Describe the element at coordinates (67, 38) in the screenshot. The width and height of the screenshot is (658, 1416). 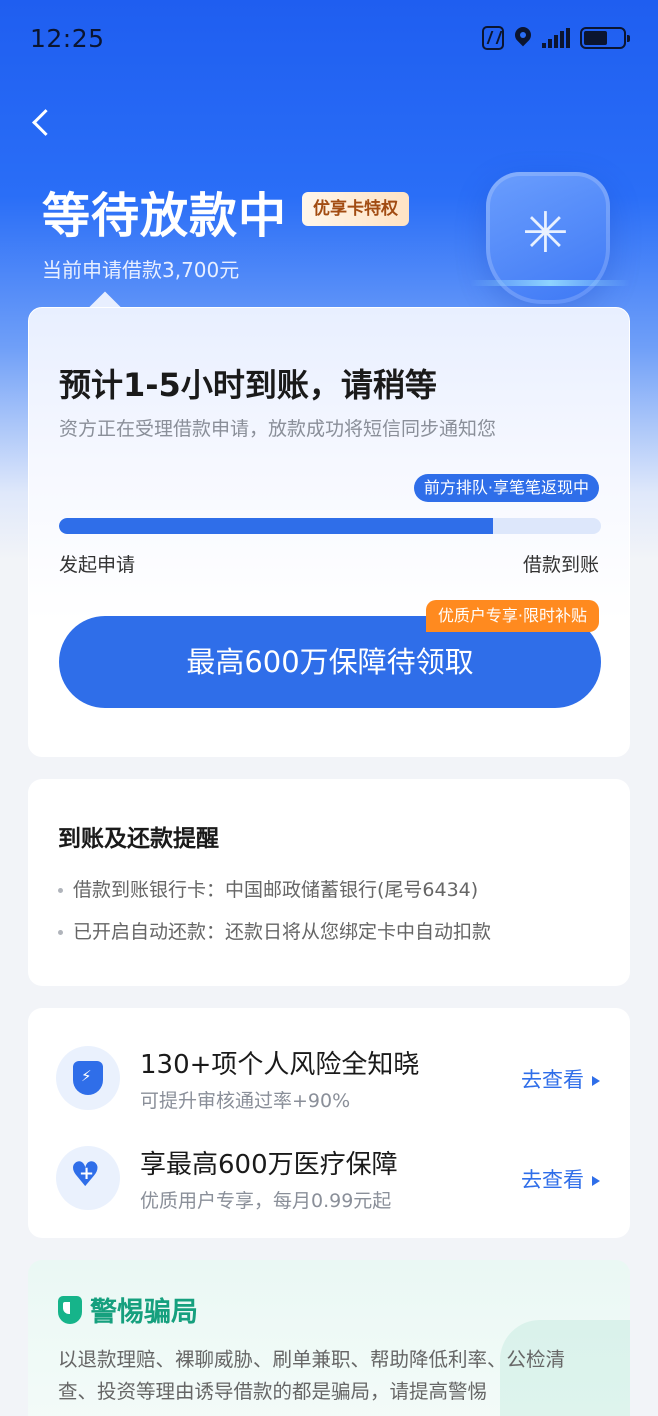
I see `status-time: 12:25` at that location.